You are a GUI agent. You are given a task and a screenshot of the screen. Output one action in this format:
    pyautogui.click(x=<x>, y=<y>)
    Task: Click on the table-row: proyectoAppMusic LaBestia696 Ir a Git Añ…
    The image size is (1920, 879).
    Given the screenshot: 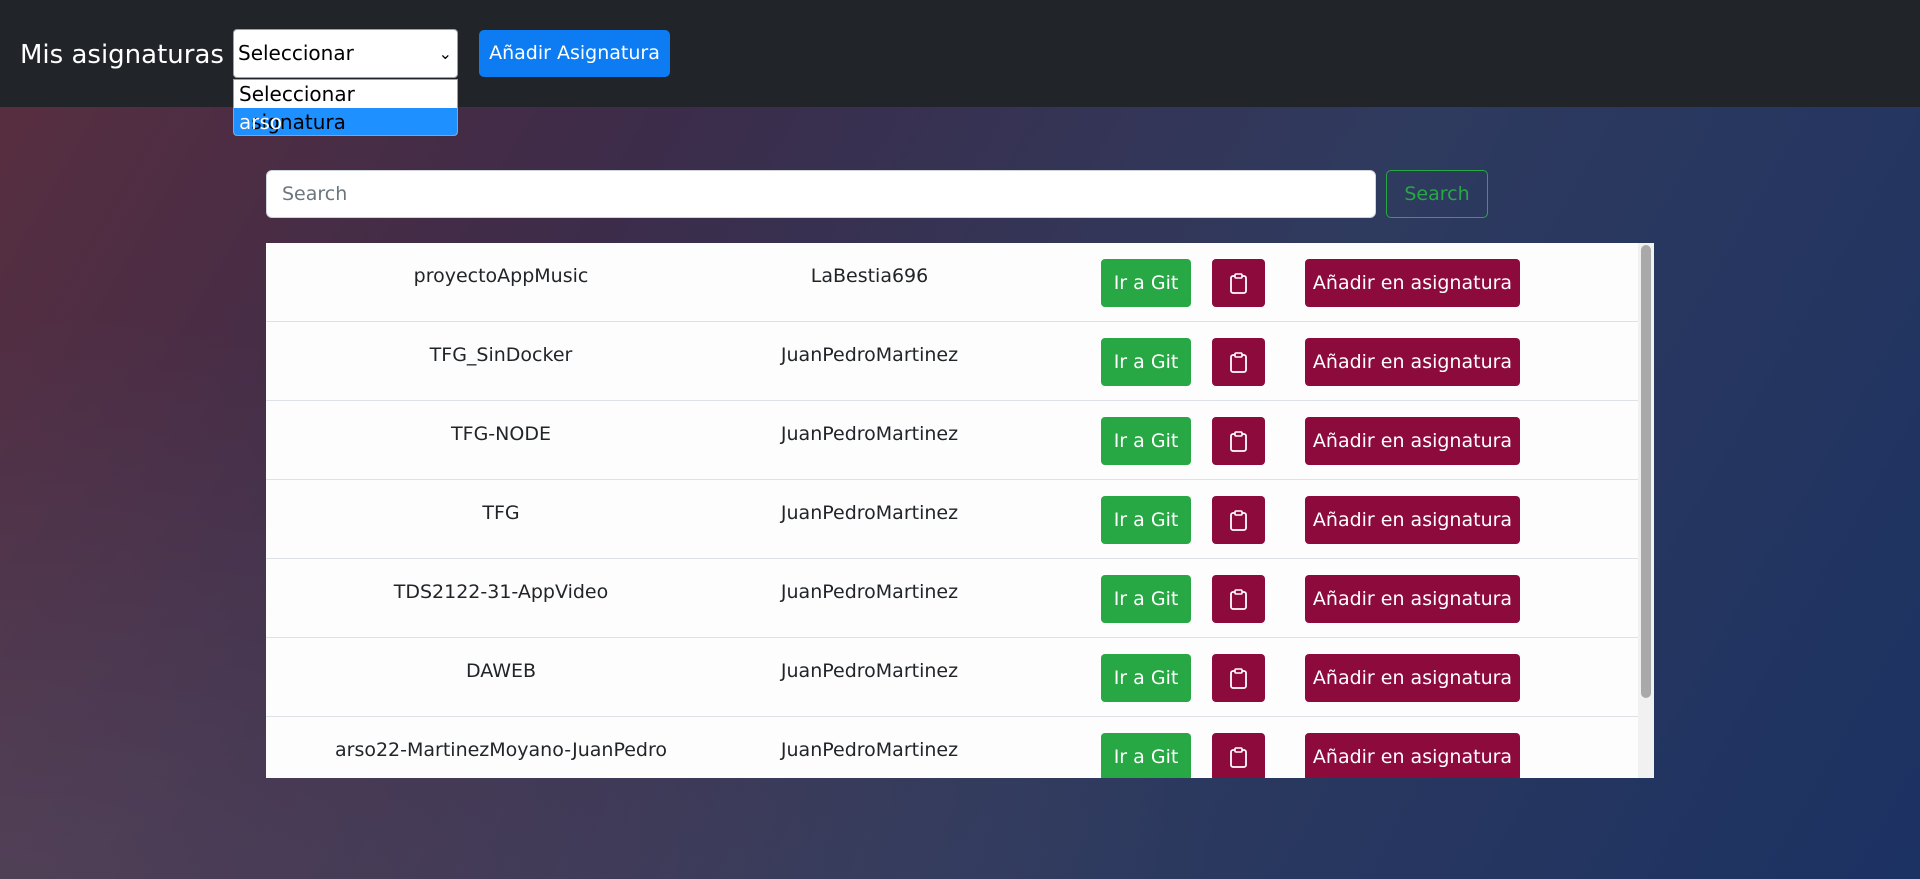 What is the action you would take?
    pyautogui.click(x=952, y=282)
    